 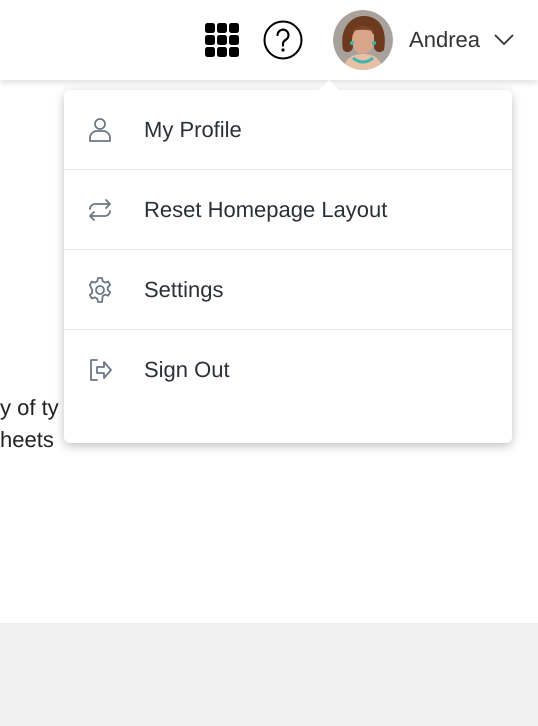 I want to click on body-text: y of ty, so click(x=29, y=407).